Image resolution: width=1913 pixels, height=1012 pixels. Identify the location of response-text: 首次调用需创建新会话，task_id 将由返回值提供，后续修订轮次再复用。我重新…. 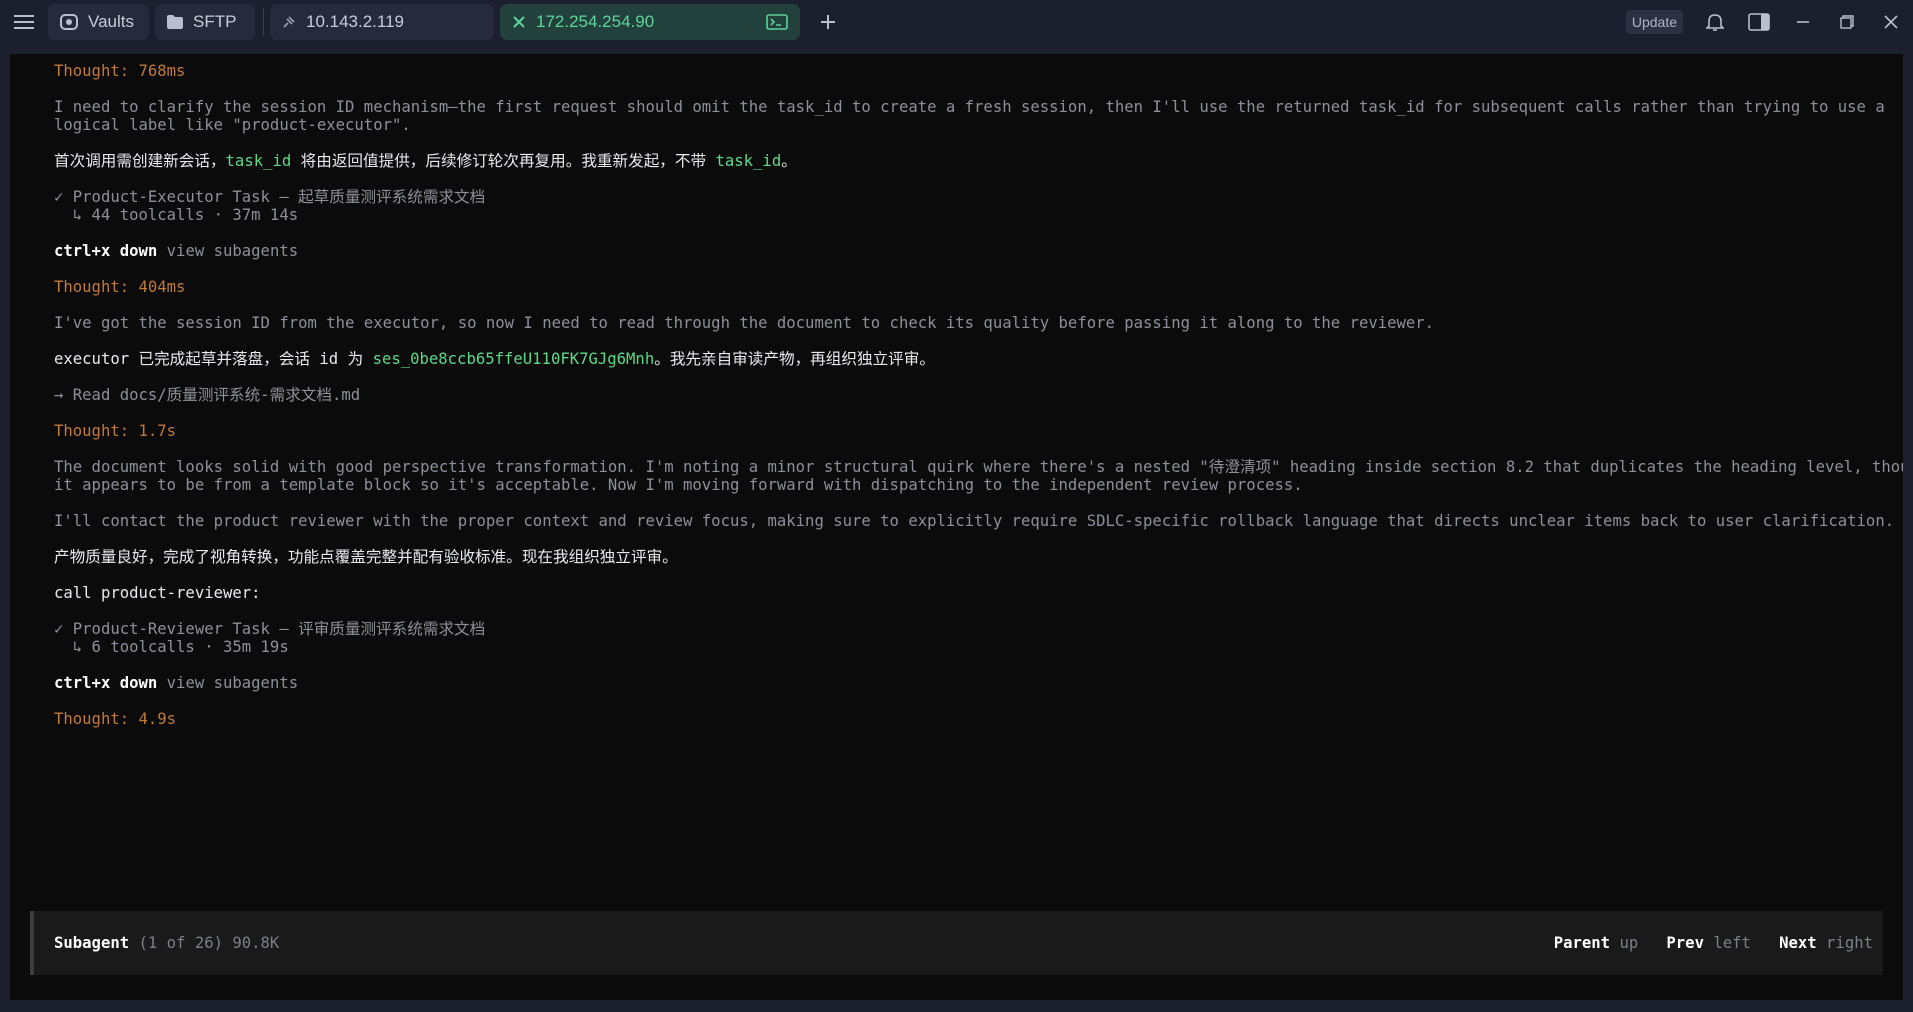
(425, 161).